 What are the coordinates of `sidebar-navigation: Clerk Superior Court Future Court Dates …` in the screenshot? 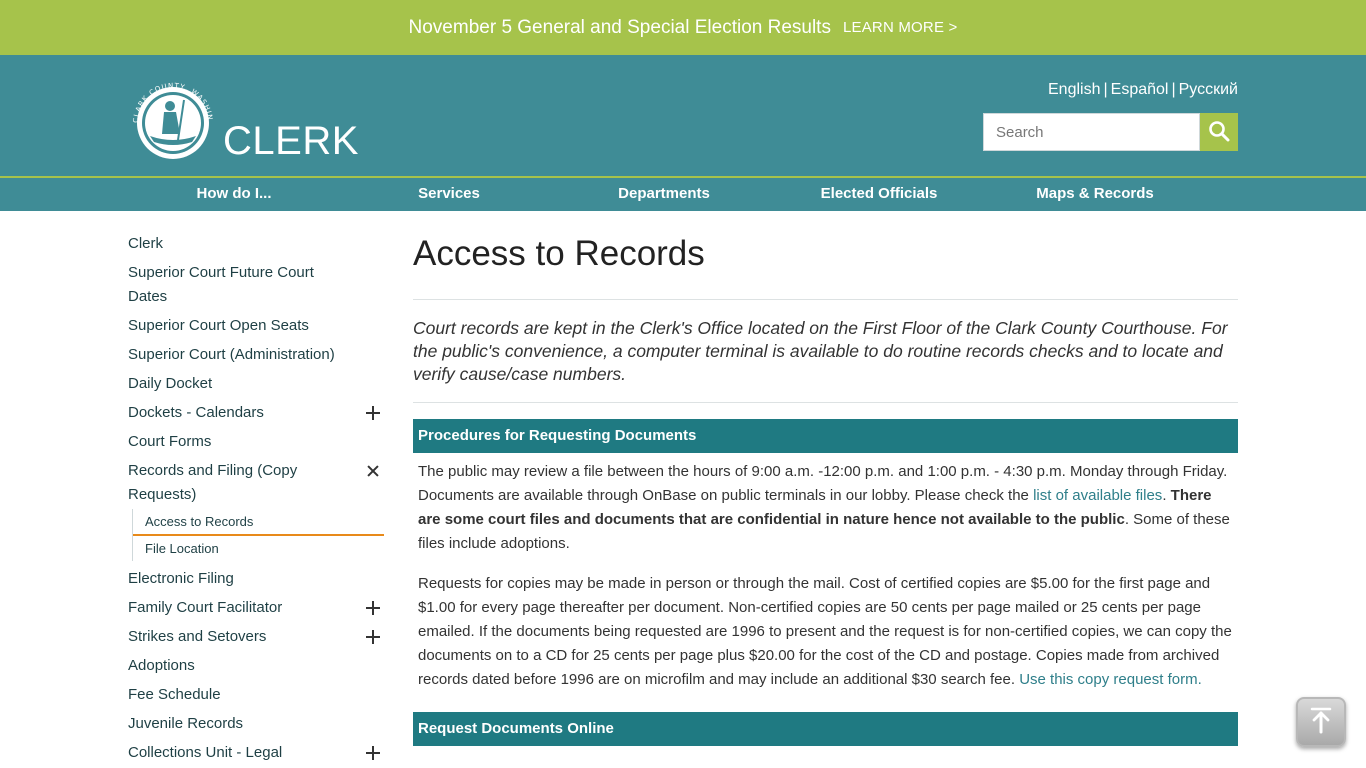 It's located at (256, 500).